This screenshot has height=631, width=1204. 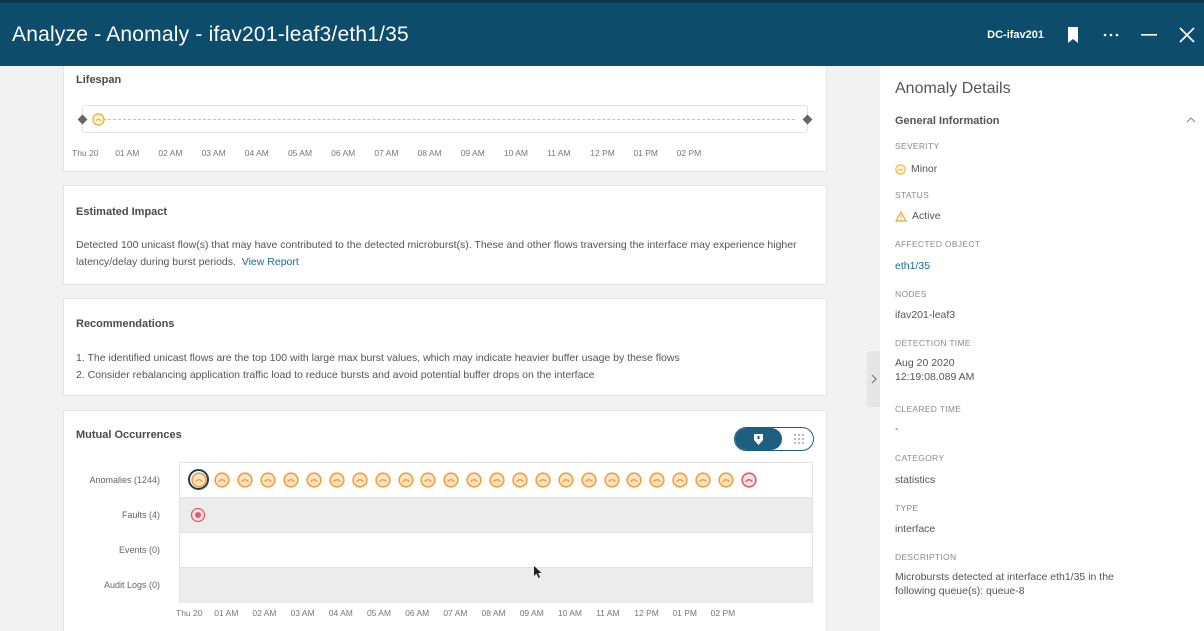 What do you see at coordinates (82, 119) in the screenshot?
I see `lifespan-start-marker` at bounding box center [82, 119].